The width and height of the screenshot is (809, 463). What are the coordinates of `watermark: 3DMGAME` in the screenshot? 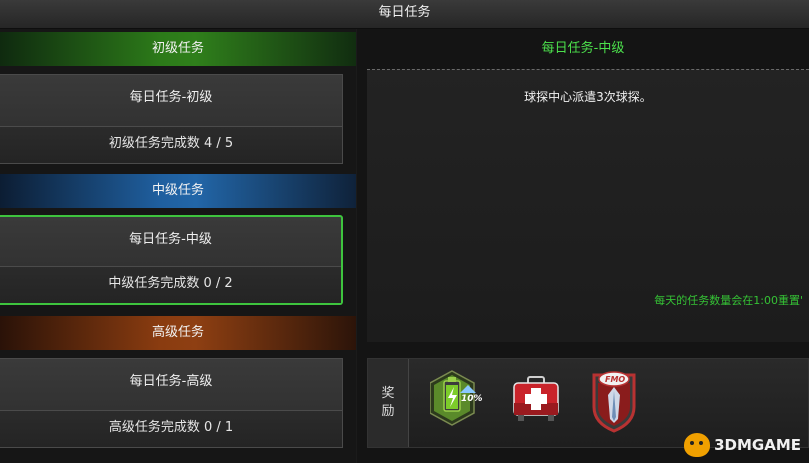 It's located at (742, 445).